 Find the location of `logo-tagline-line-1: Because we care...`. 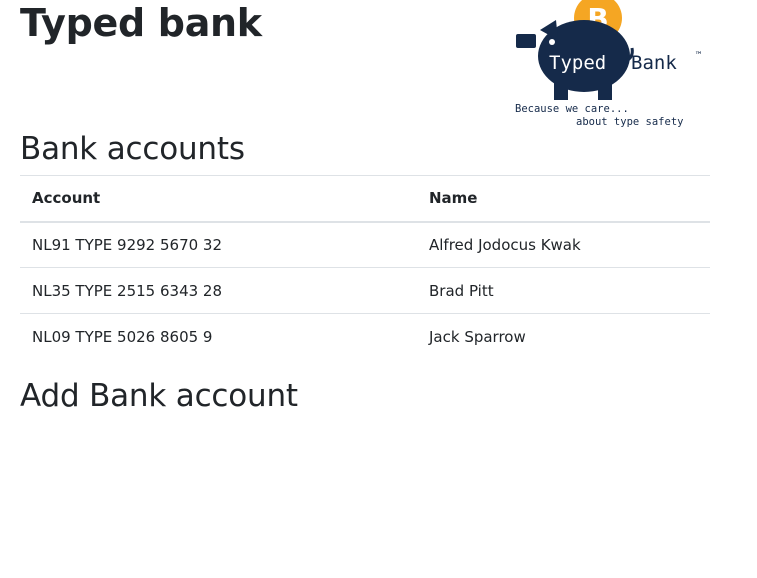

logo-tagline-line-1: Because we care... is located at coordinates (572, 109).